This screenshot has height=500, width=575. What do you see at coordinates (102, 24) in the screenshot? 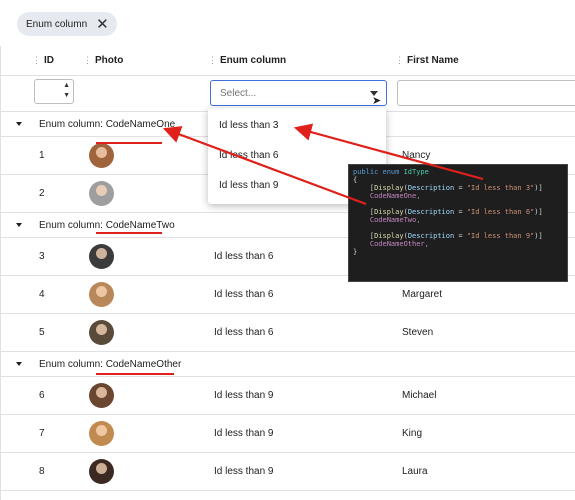
I see `close-icon: ✕` at bounding box center [102, 24].